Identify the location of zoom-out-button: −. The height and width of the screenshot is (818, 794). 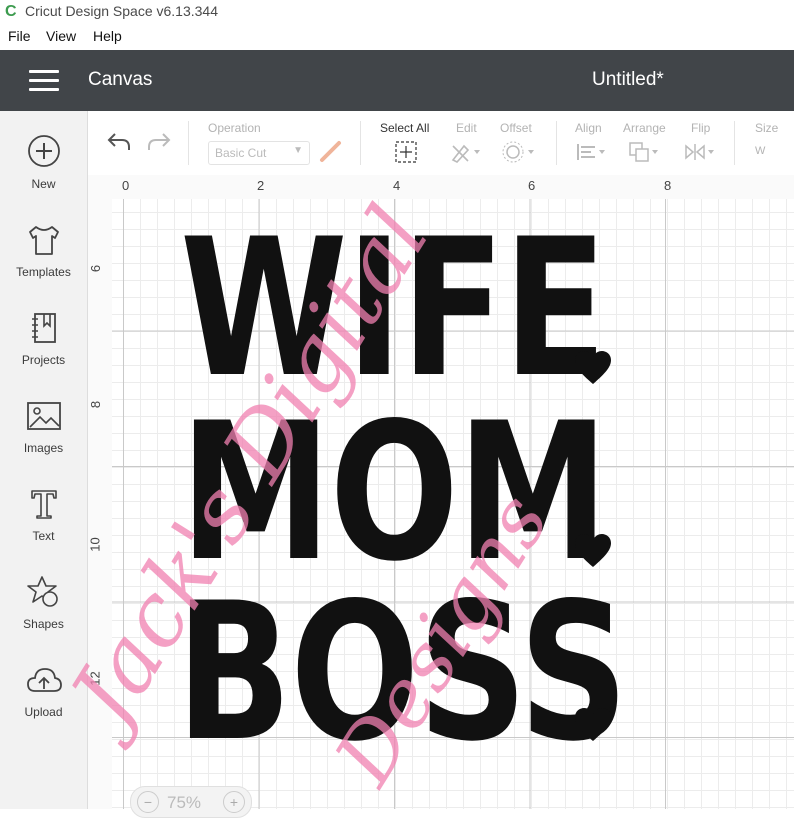
(148, 802).